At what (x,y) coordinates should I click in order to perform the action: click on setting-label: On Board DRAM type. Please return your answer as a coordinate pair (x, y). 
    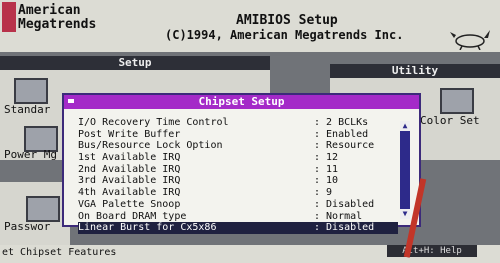
    Looking at the image, I should click on (132, 216).